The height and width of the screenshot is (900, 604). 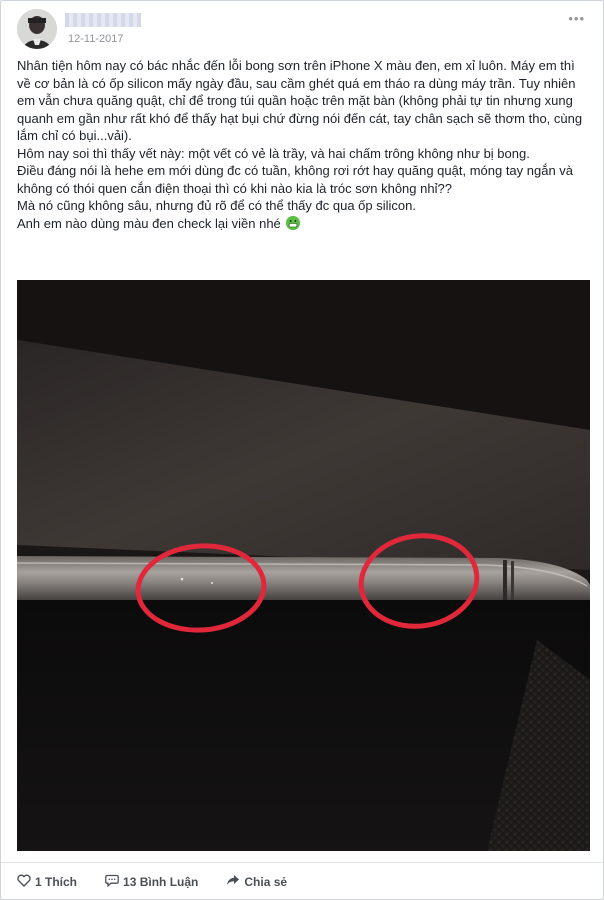 I want to click on avatar, so click(x=37, y=29).